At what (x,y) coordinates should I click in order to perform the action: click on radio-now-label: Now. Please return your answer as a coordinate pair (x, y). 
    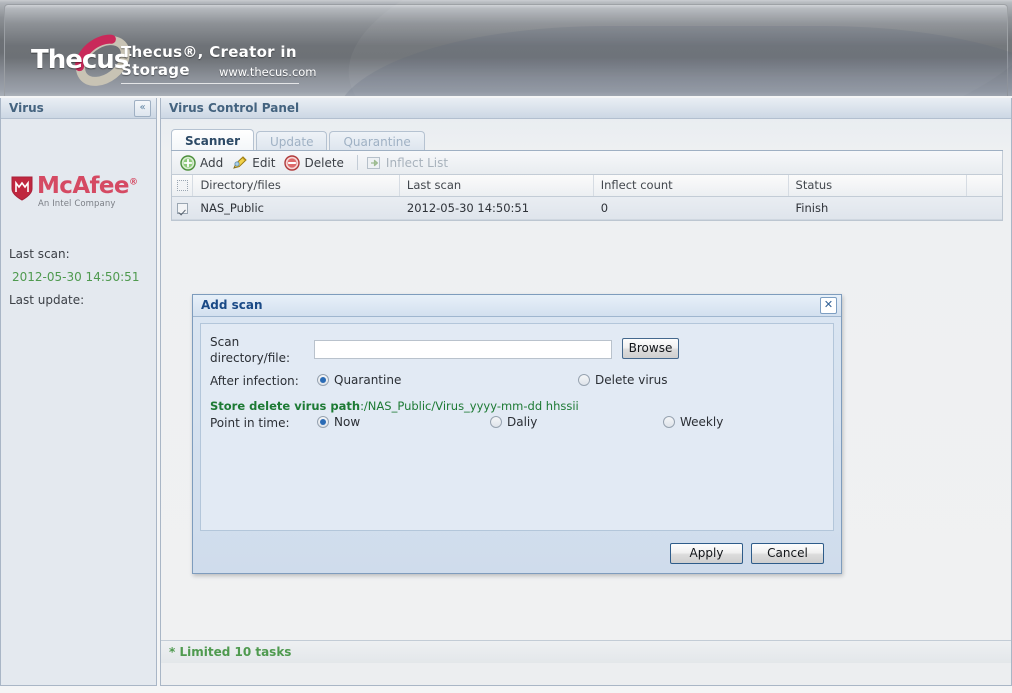
    Looking at the image, I should click on (347, 422).